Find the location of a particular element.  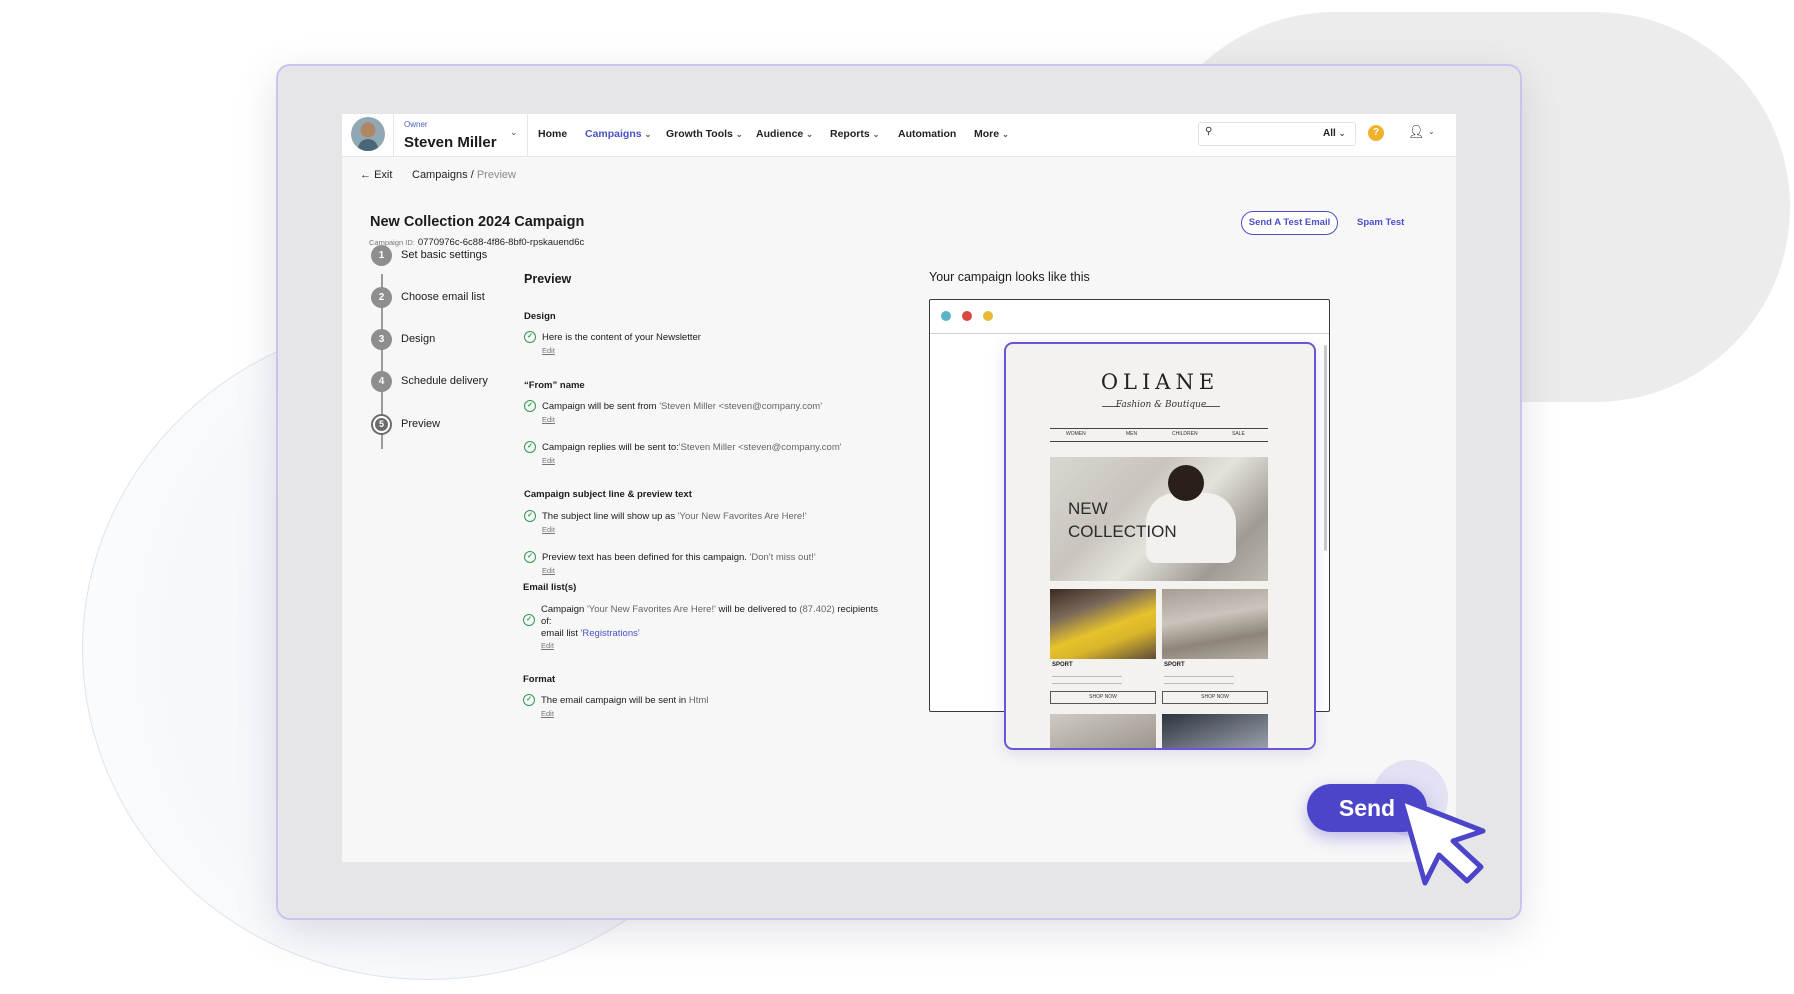

breadcrumb-campaigns: Campaigns is located at coordinates (440, 175).